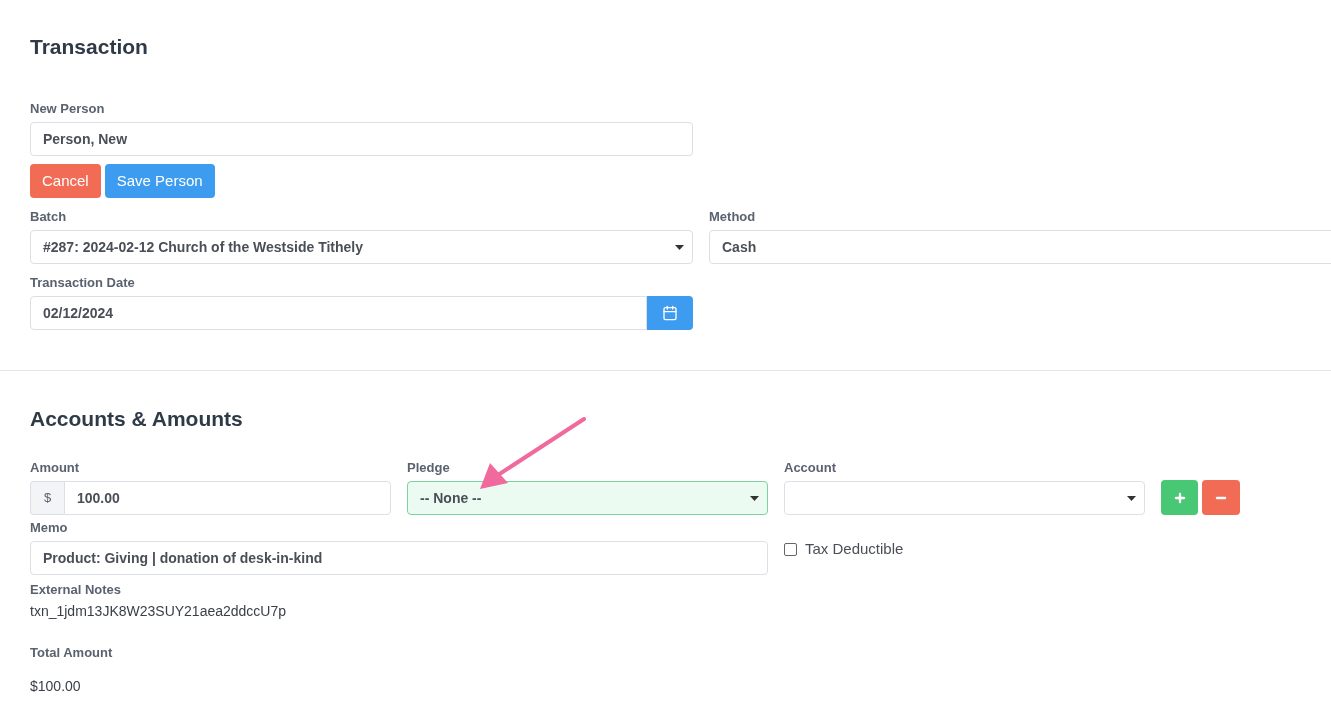 The image size is (1331, 709). What do you see at coordinates (338, 313) in the screenshot?
I see `date-field: 02/12/2024` at bounding box center [338, 313].